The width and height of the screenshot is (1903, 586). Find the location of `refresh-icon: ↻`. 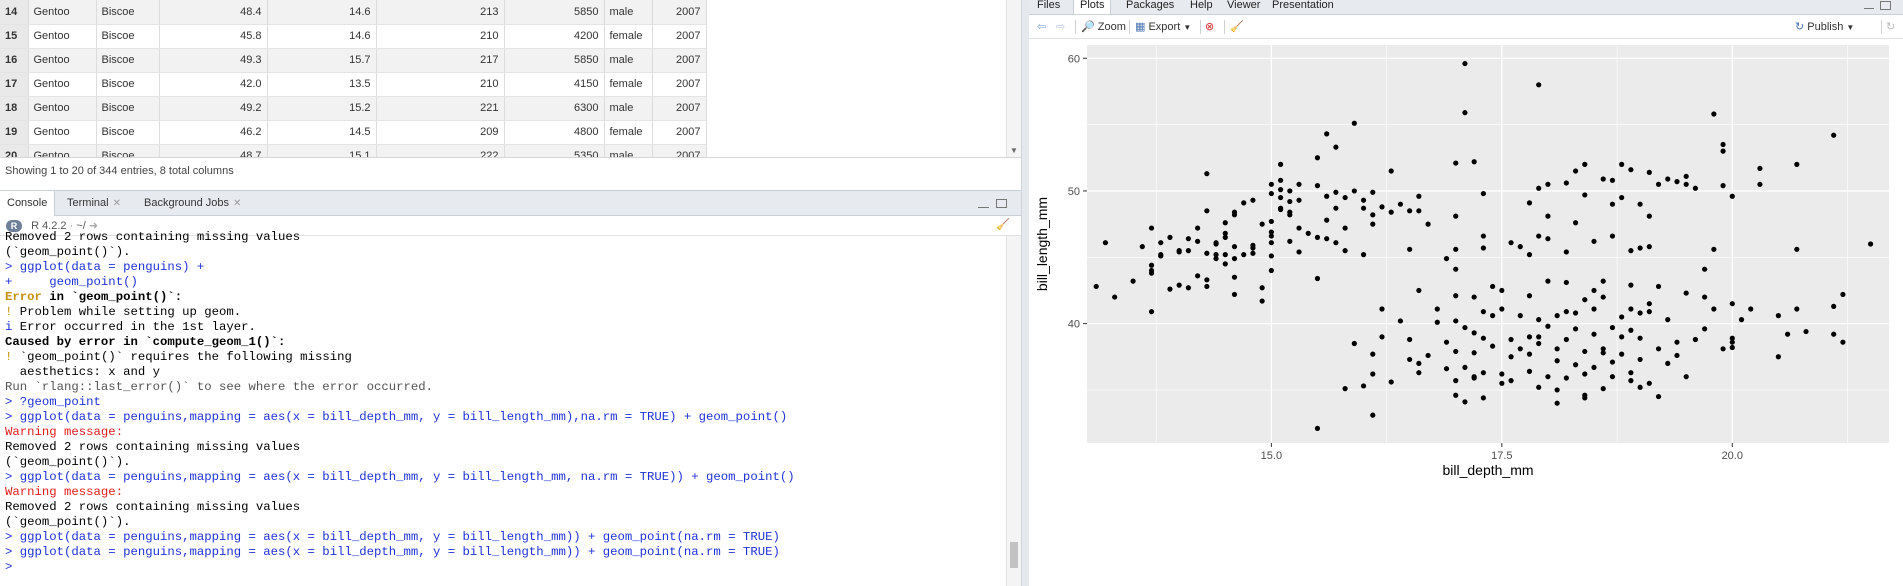

refresh-icon: ↻ is located at coordinates (1890, 27).